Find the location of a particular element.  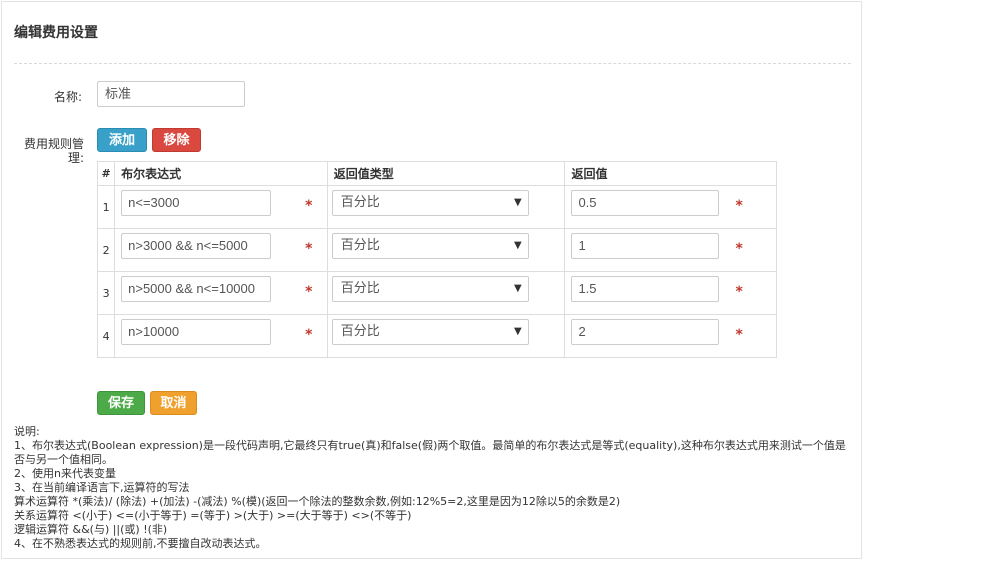

return-value-cell: 2 * is located at coordinates (670, 336).